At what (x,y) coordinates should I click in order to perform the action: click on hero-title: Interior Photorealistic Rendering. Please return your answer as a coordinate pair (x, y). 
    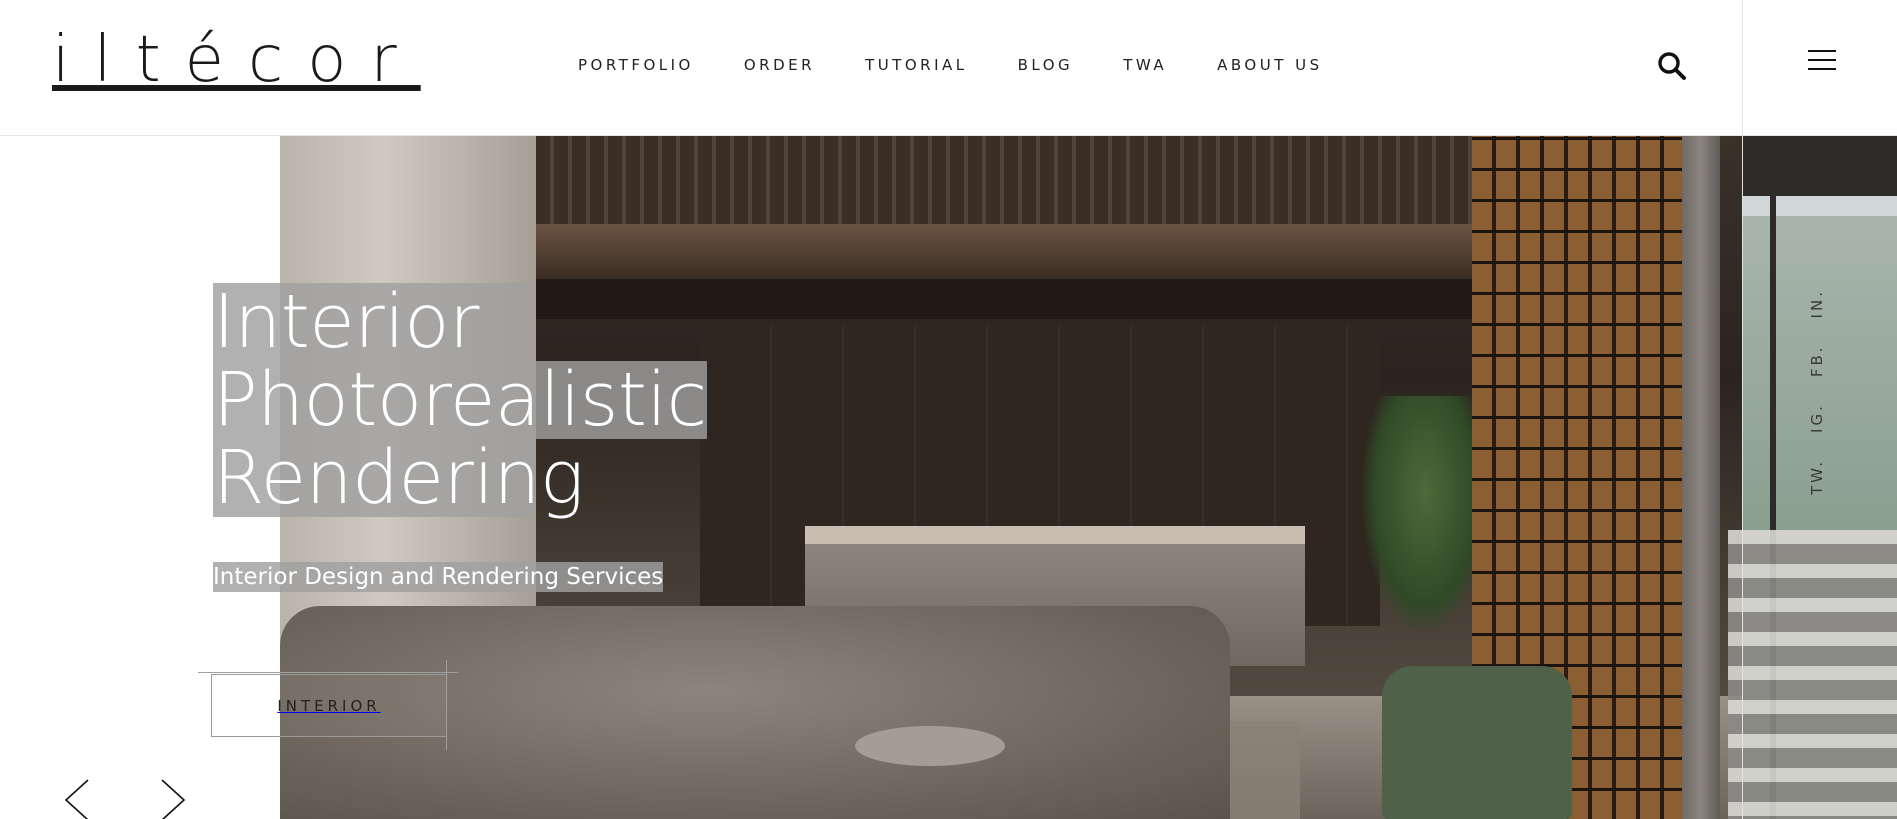
    Looking at the image, I should click on (460, 400).